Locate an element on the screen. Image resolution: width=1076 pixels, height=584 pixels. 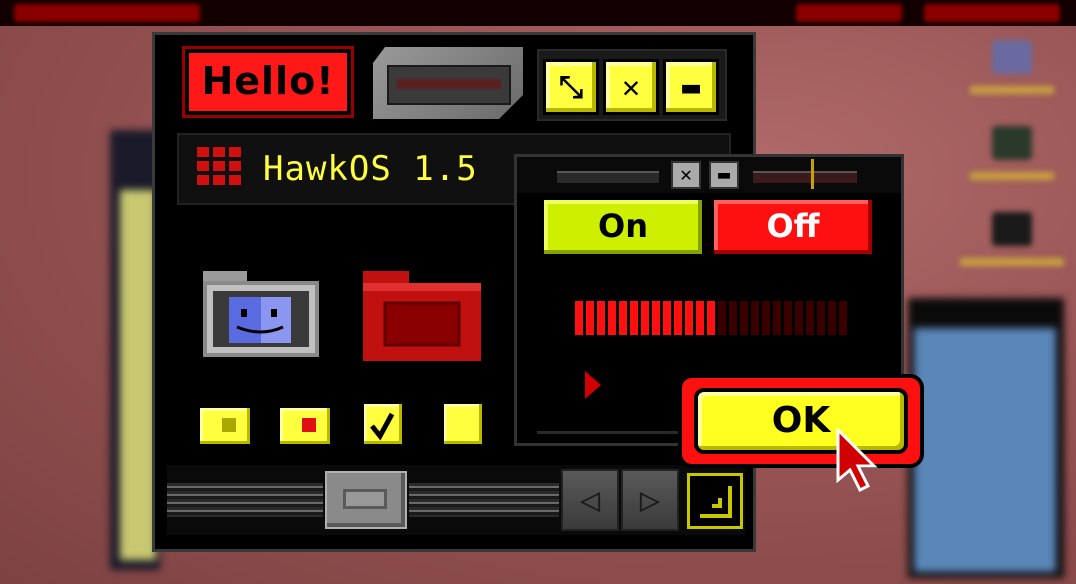
ok-button: OK is located at coordinates (801, 421).